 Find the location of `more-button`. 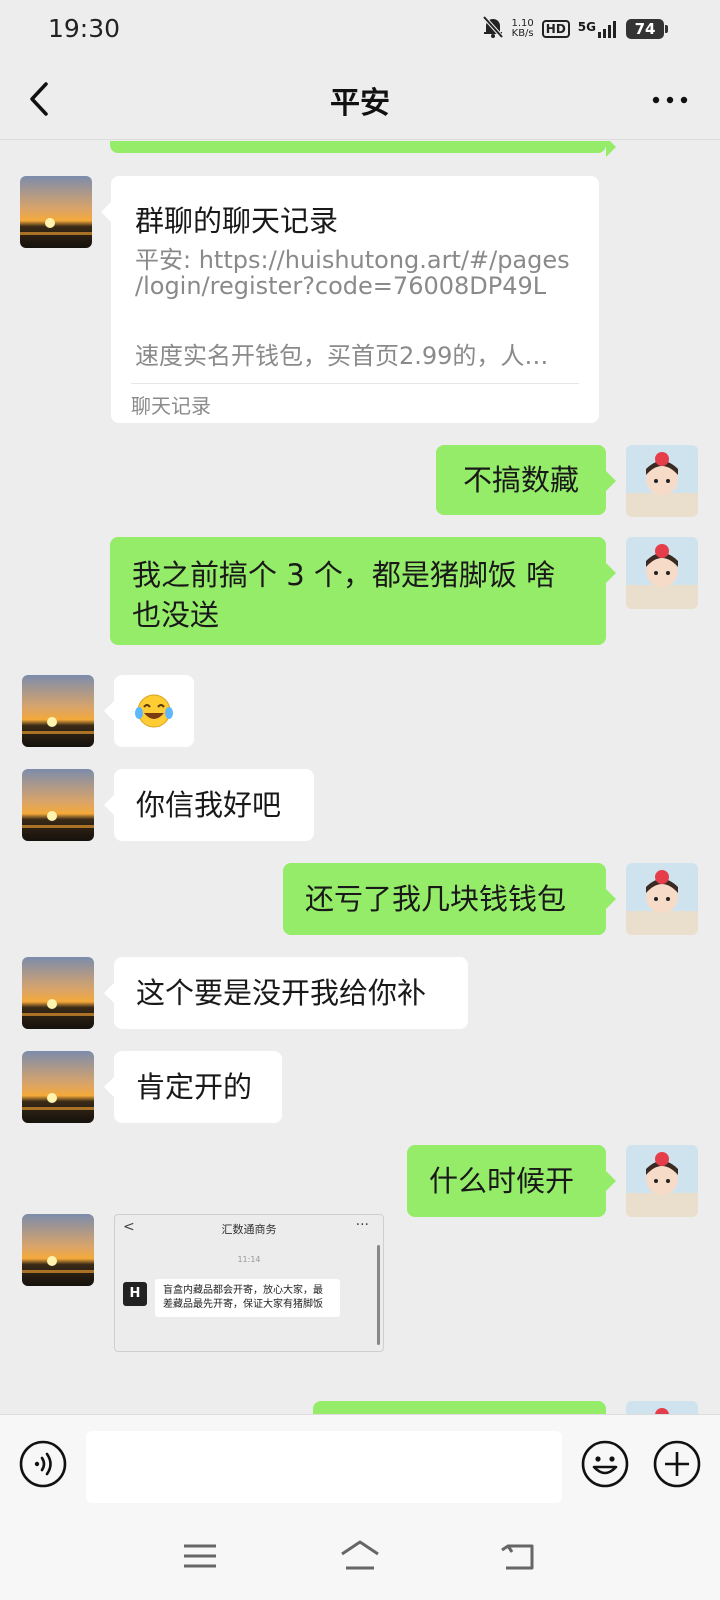

more-button is located at coordinates (670, 100).